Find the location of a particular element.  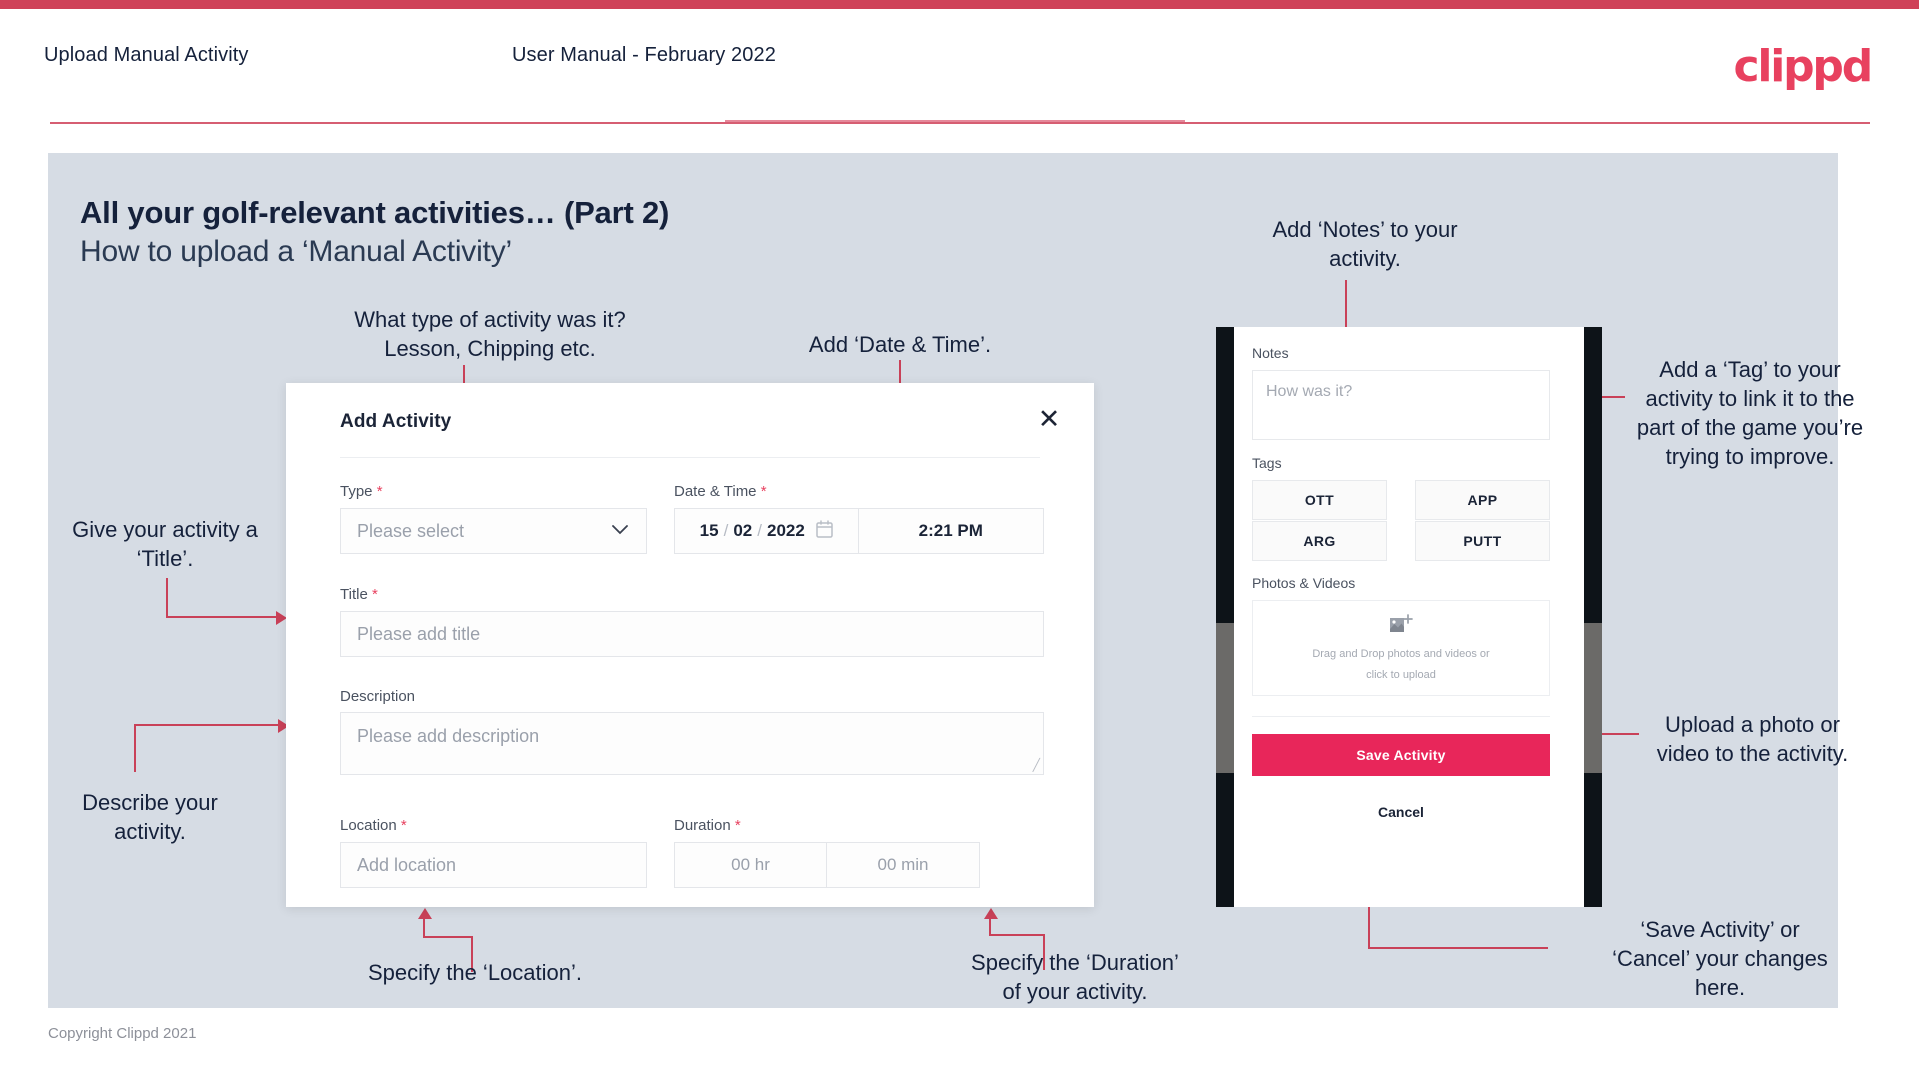

type-select: Please select is located at coordinates (493, 531).